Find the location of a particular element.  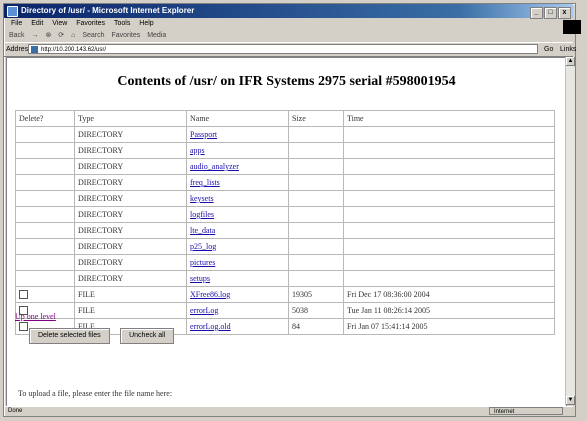

home-icon: ⌂ is located at coordinates (73, 35).